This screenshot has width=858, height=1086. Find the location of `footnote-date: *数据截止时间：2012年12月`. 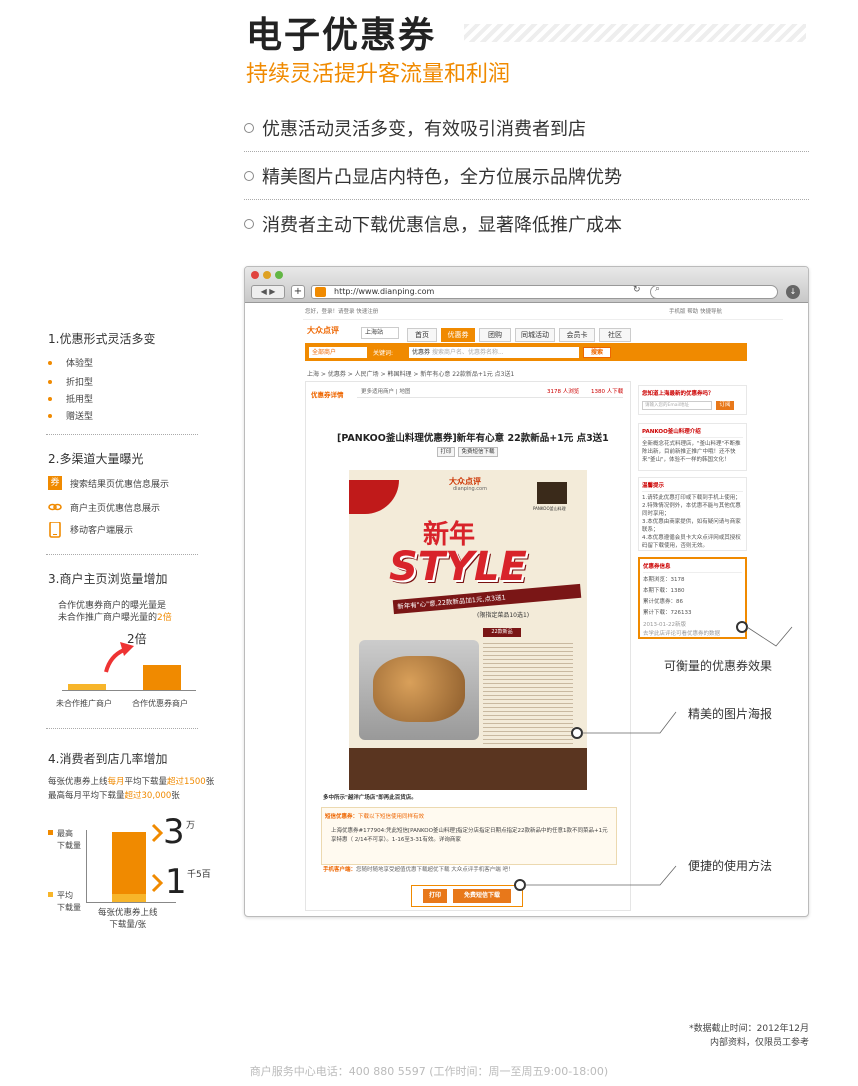

footnote-date: *数据截止时间：2012年12月 is located at coordinates (749, 1029).